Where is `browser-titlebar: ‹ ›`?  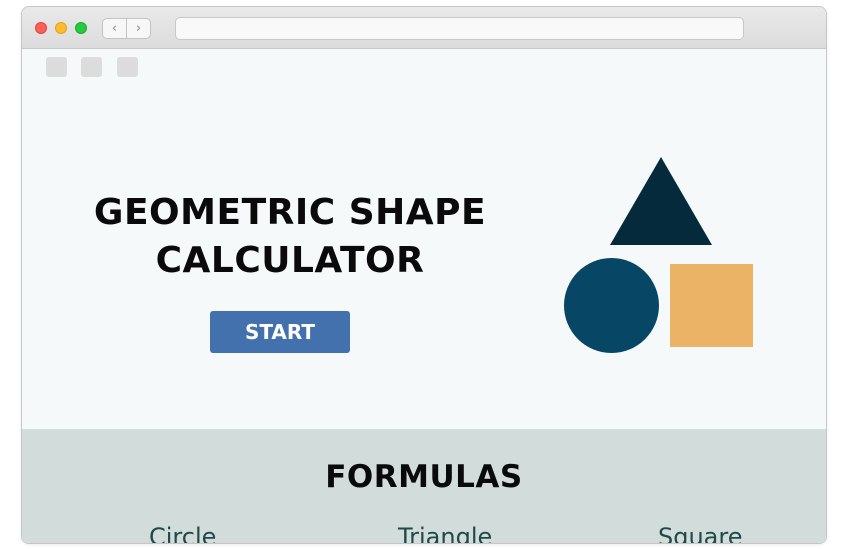
browser-titlebar: ‹ › is located at coordinates (424, 28).